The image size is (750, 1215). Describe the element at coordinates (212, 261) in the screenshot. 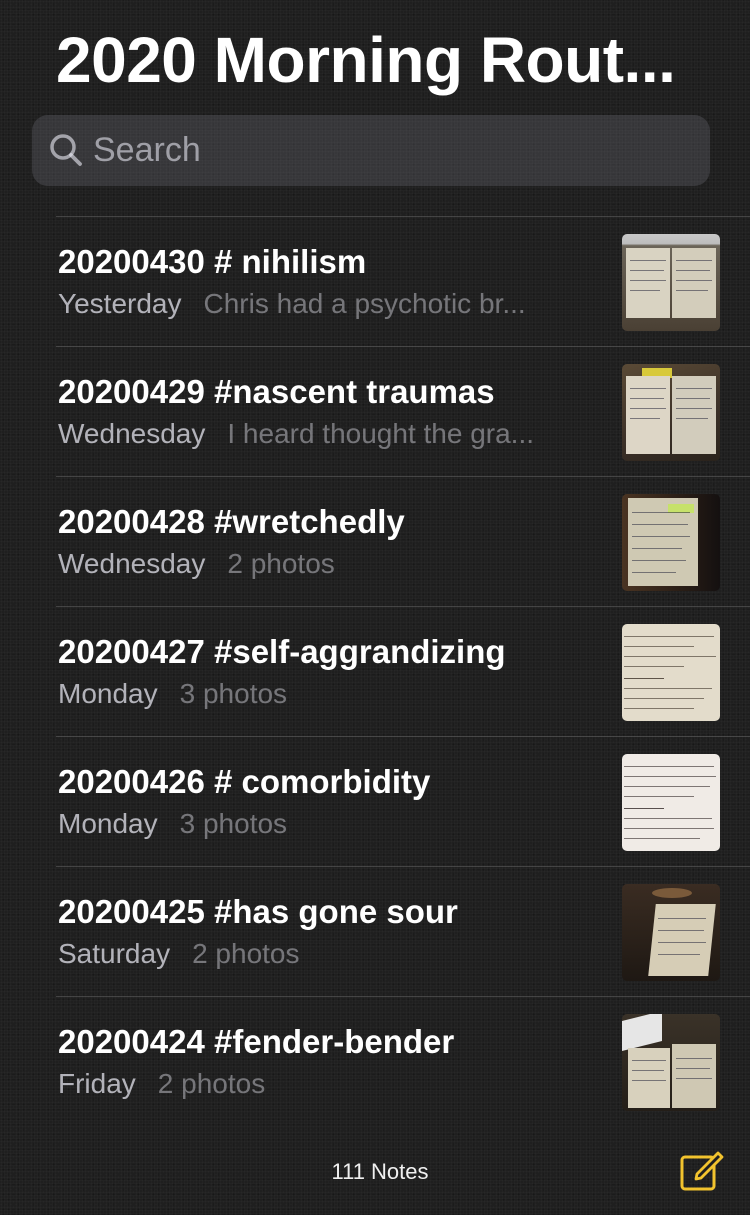

I see `note-title: 20200430 # nihilism` at that location.